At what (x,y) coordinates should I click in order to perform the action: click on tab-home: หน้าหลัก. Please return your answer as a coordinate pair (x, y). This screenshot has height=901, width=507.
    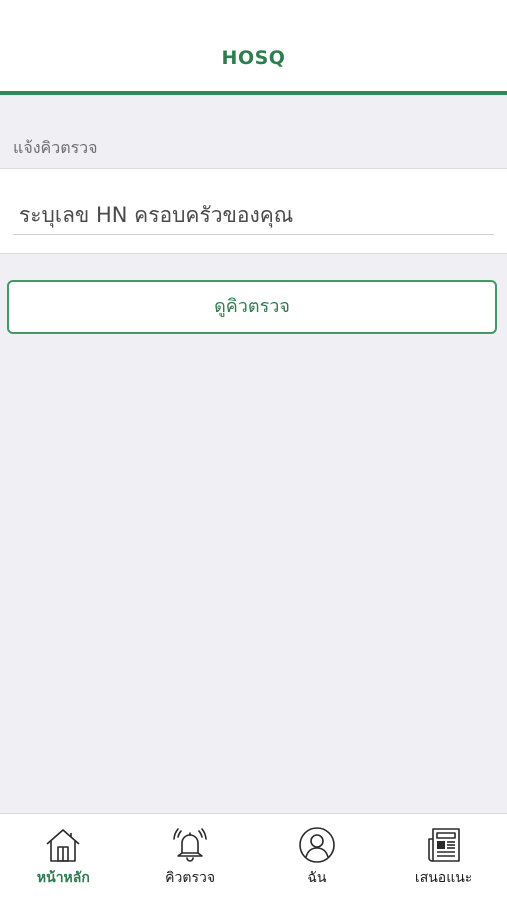
    Looking at the image, I should click on (63, 857).